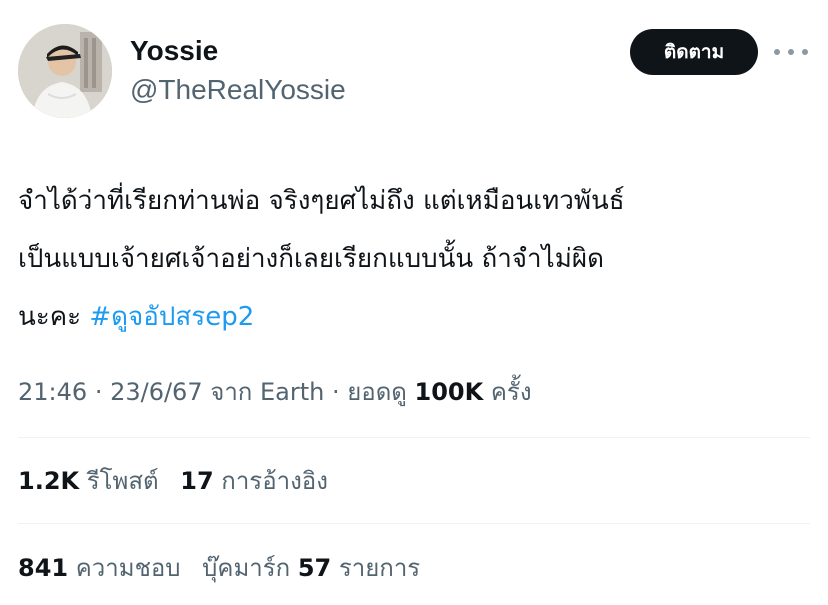 The height and width of the screenshot is (605, 828). What do you see at coordinates (314, 568) in the screenshot?
I see `bookmarks-count: 57` at bounding box center [314, 568].